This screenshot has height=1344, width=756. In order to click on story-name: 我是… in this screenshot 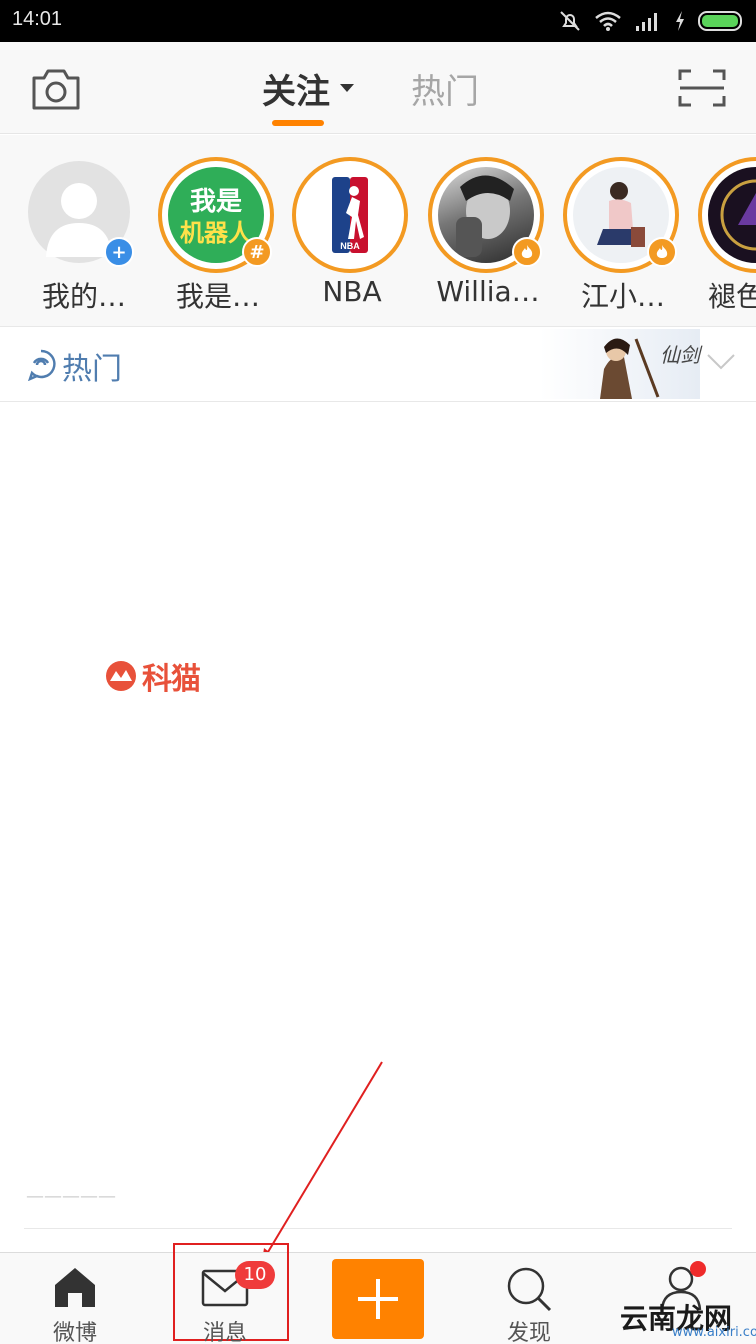, I will do `click(217, 296)`.